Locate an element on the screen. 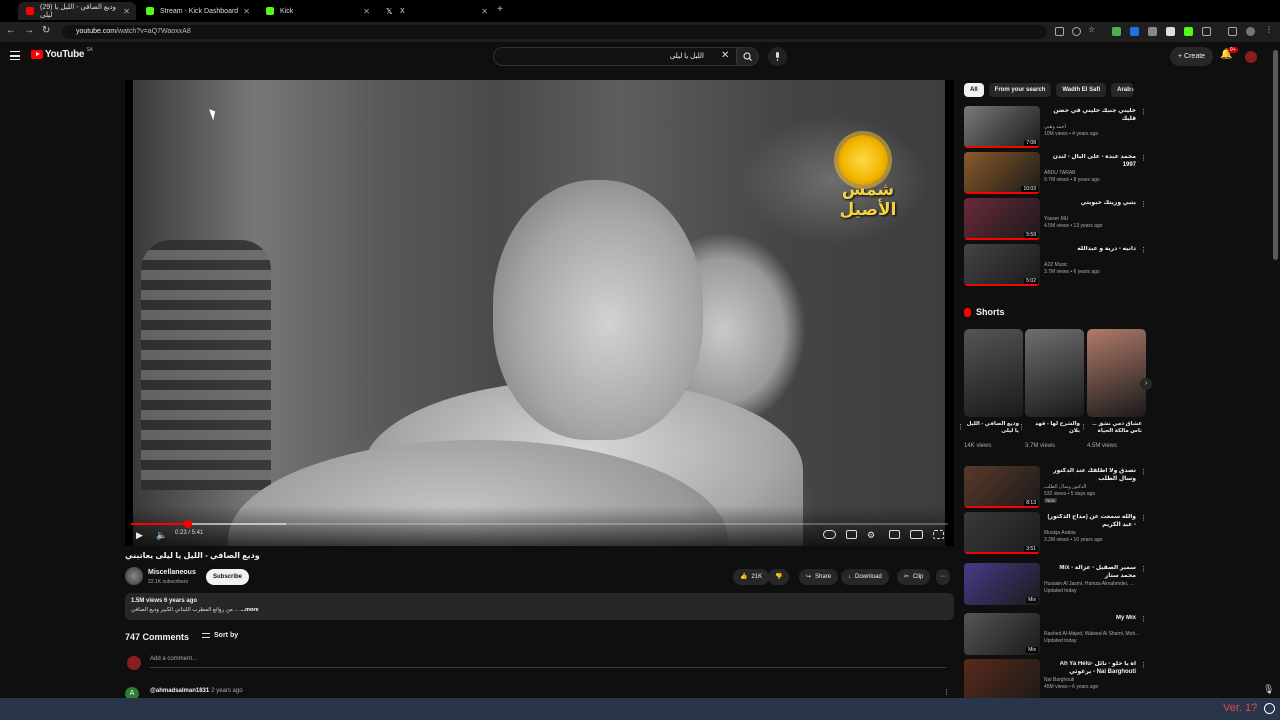 This screenshot has height=720, width=1280. video-title: دانيه - درية و عبدالله is located at coordinates (1090, 250).